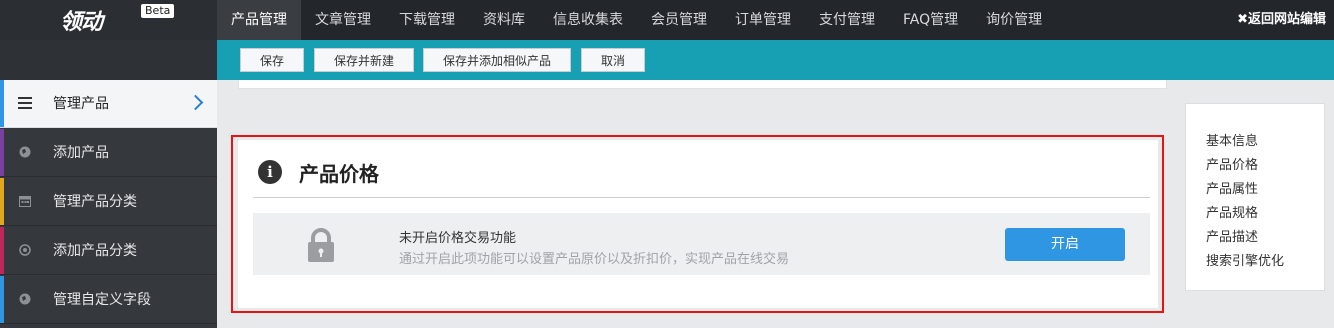 The width and height of the screenshot is (1334, 328). I want to click on anchor-product-specs: 产品规格, so click(1232, 211).